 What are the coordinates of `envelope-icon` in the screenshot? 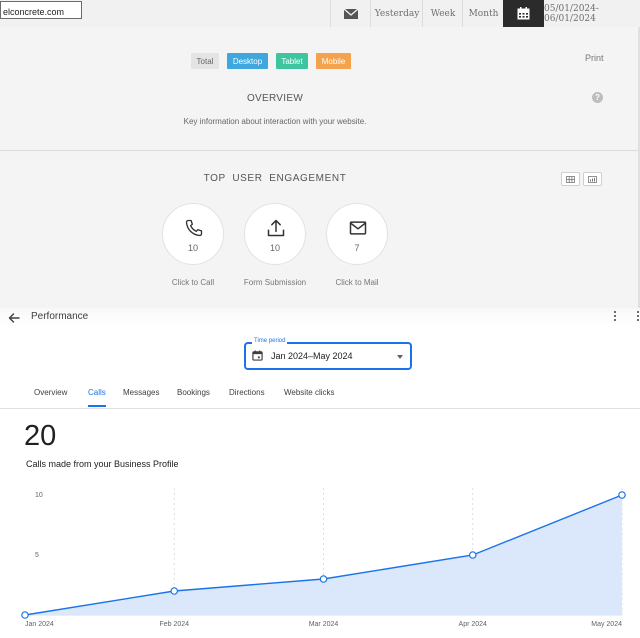 It's located at (351, 13).